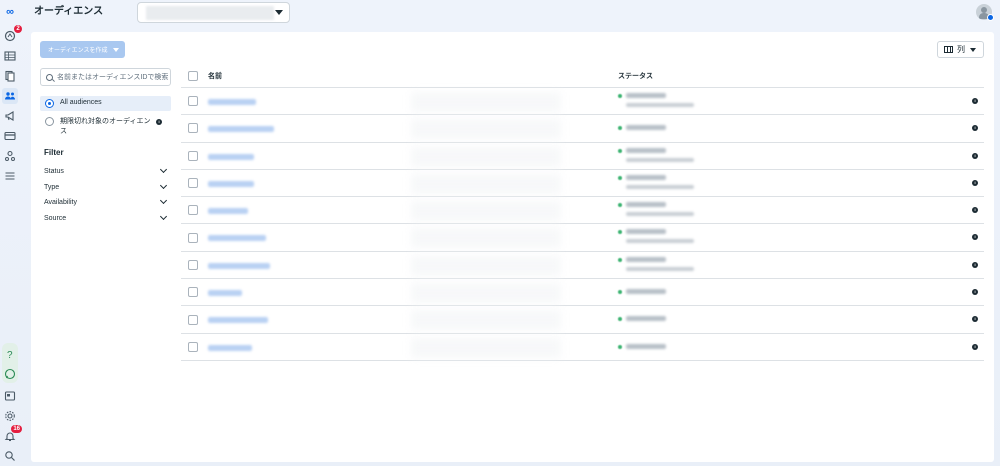 This screenshot has width=1000, height=466. What do you see at coordinates (660, 214) in the screenshot?
I see `status-detail-text` at bounding box center [660, 214].